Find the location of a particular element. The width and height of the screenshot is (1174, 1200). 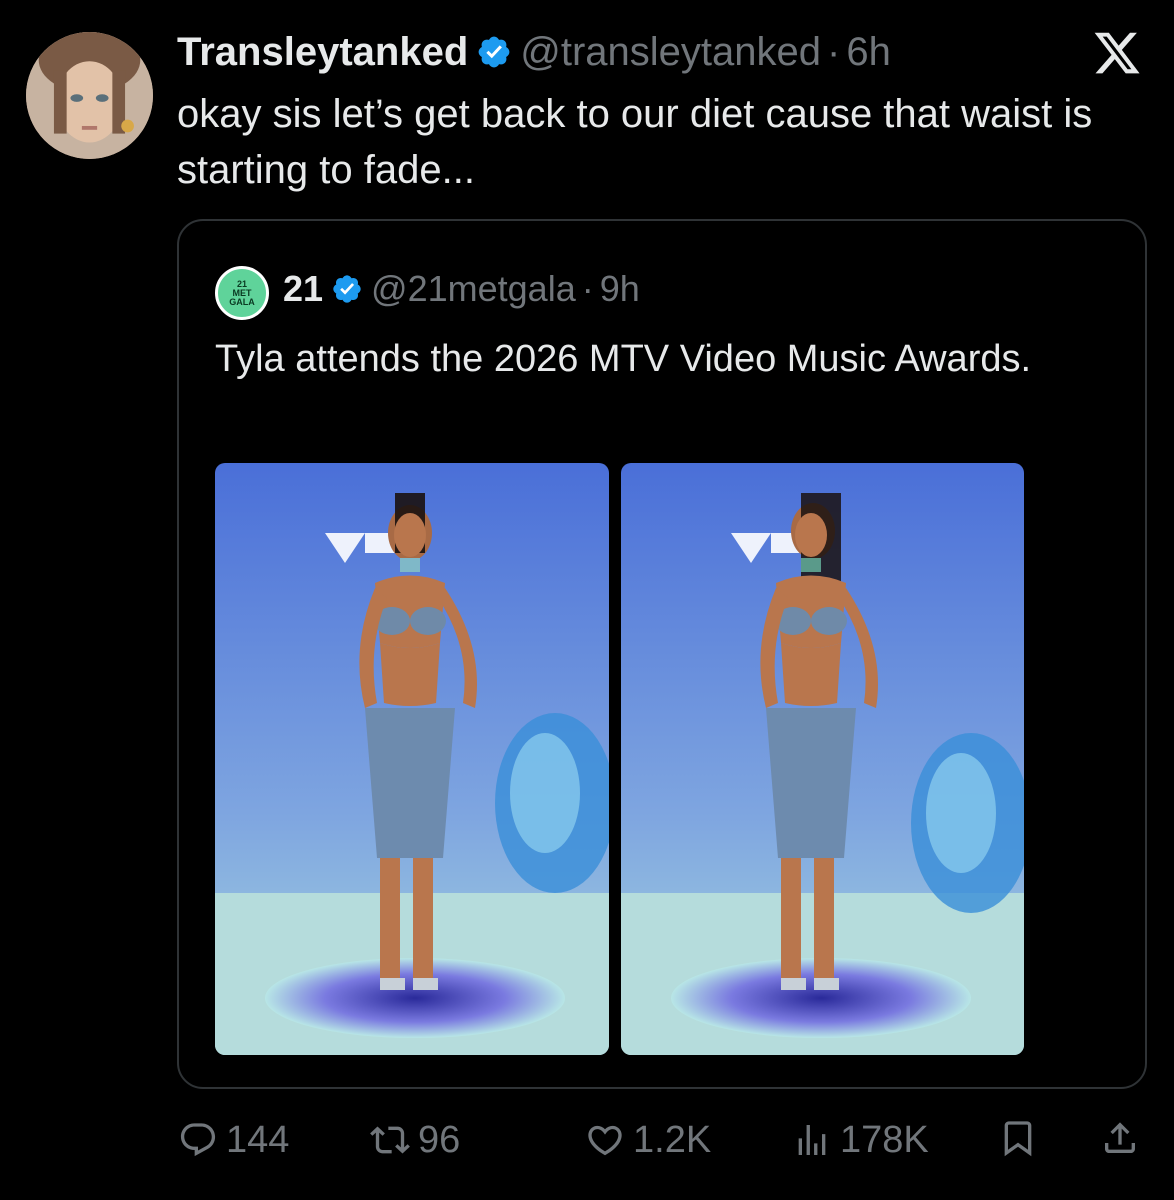

repost-button: 96 is located at coordinates (415, 1140).